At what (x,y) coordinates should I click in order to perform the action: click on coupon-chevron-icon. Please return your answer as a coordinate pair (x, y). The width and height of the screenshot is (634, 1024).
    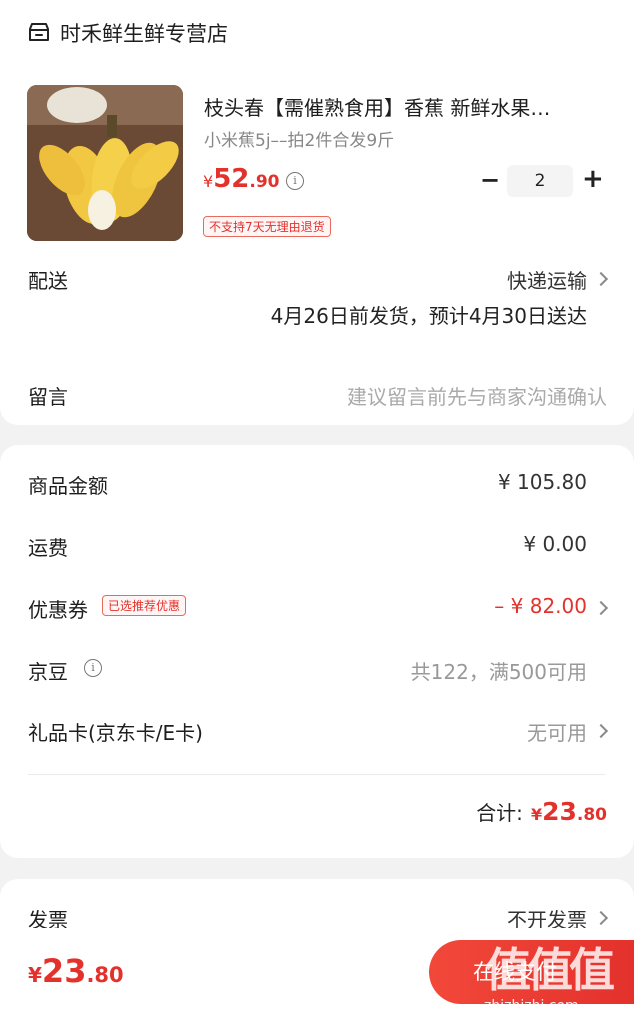
    Looking at the image, I should click on (601, 608).